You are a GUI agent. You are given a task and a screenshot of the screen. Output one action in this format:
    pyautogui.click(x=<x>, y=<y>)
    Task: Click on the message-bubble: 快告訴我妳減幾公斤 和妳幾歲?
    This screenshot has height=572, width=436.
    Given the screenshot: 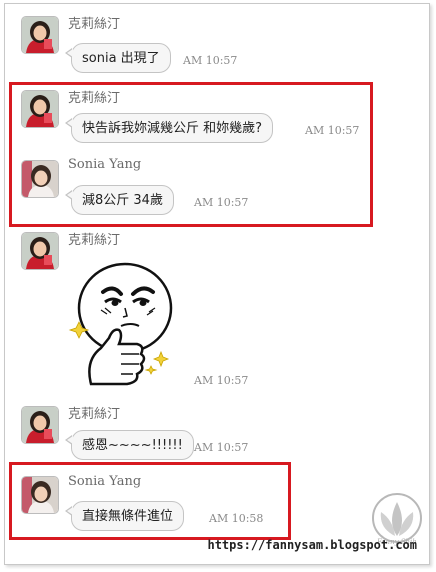 What is the action you would take?
    pyautogui.click(x=169, y=128)
    